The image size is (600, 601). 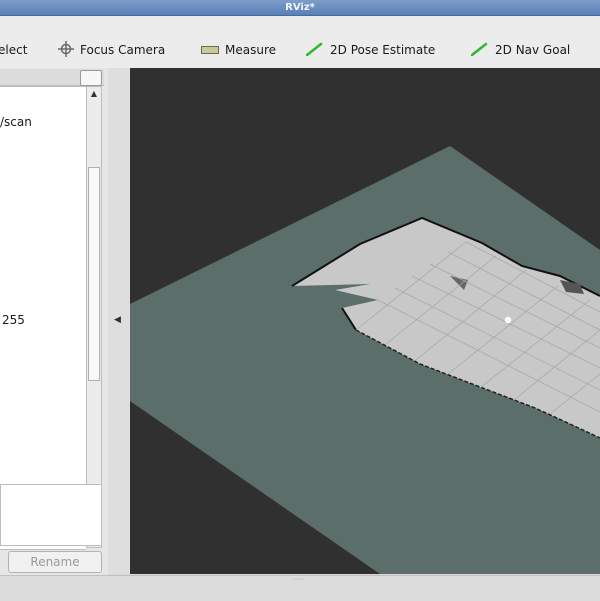 What do you see at coordinates (52, 77) in the screenshot?
I see `displays-panel-header` at bounding box center [52, 77].